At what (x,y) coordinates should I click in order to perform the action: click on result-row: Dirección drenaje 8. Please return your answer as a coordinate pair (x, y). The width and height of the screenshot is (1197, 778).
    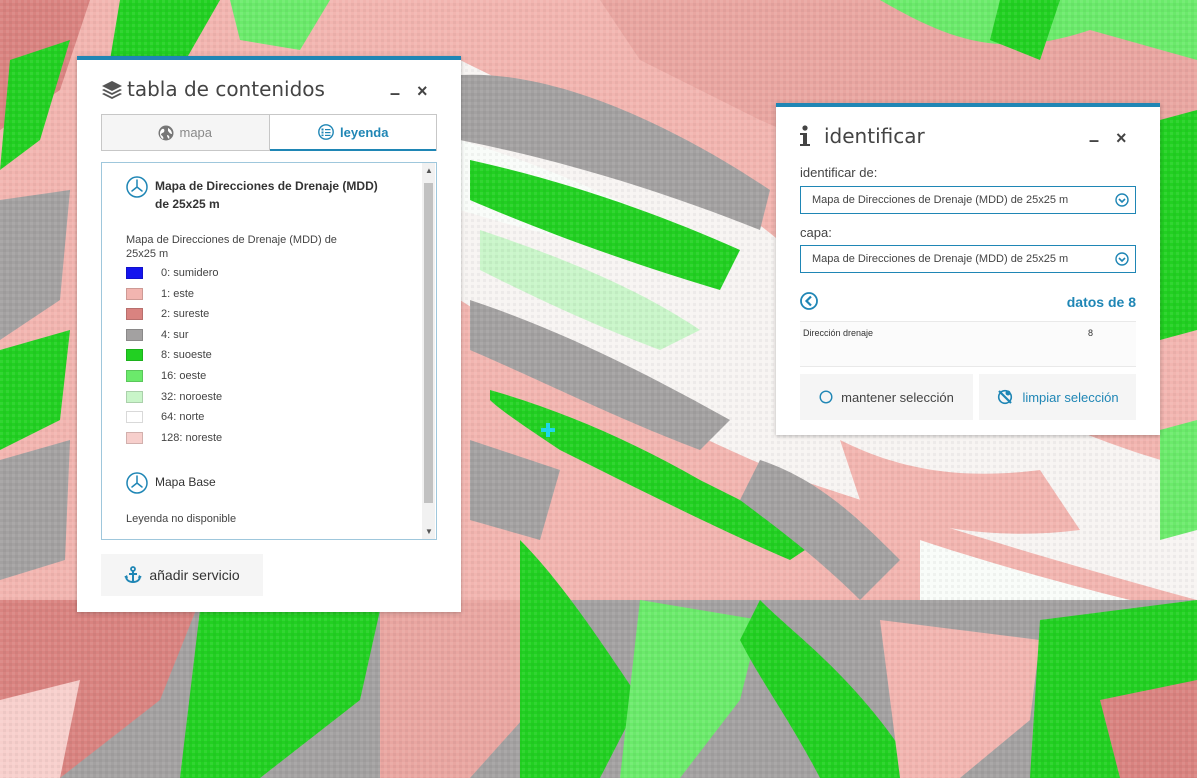
    Looking at the image, I should click on (968, 344).